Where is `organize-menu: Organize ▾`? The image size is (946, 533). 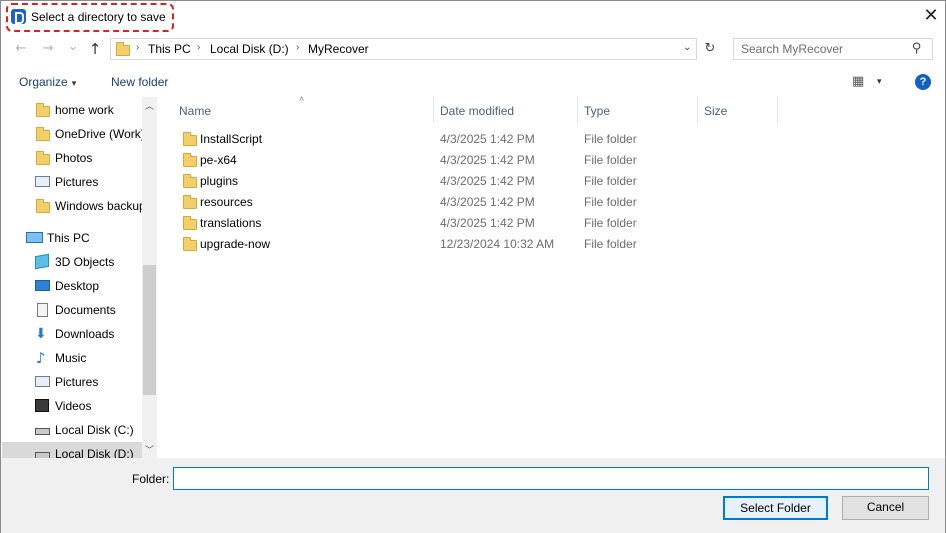 organize-menu: Organize ▾ is located at coordinates (47, 82).